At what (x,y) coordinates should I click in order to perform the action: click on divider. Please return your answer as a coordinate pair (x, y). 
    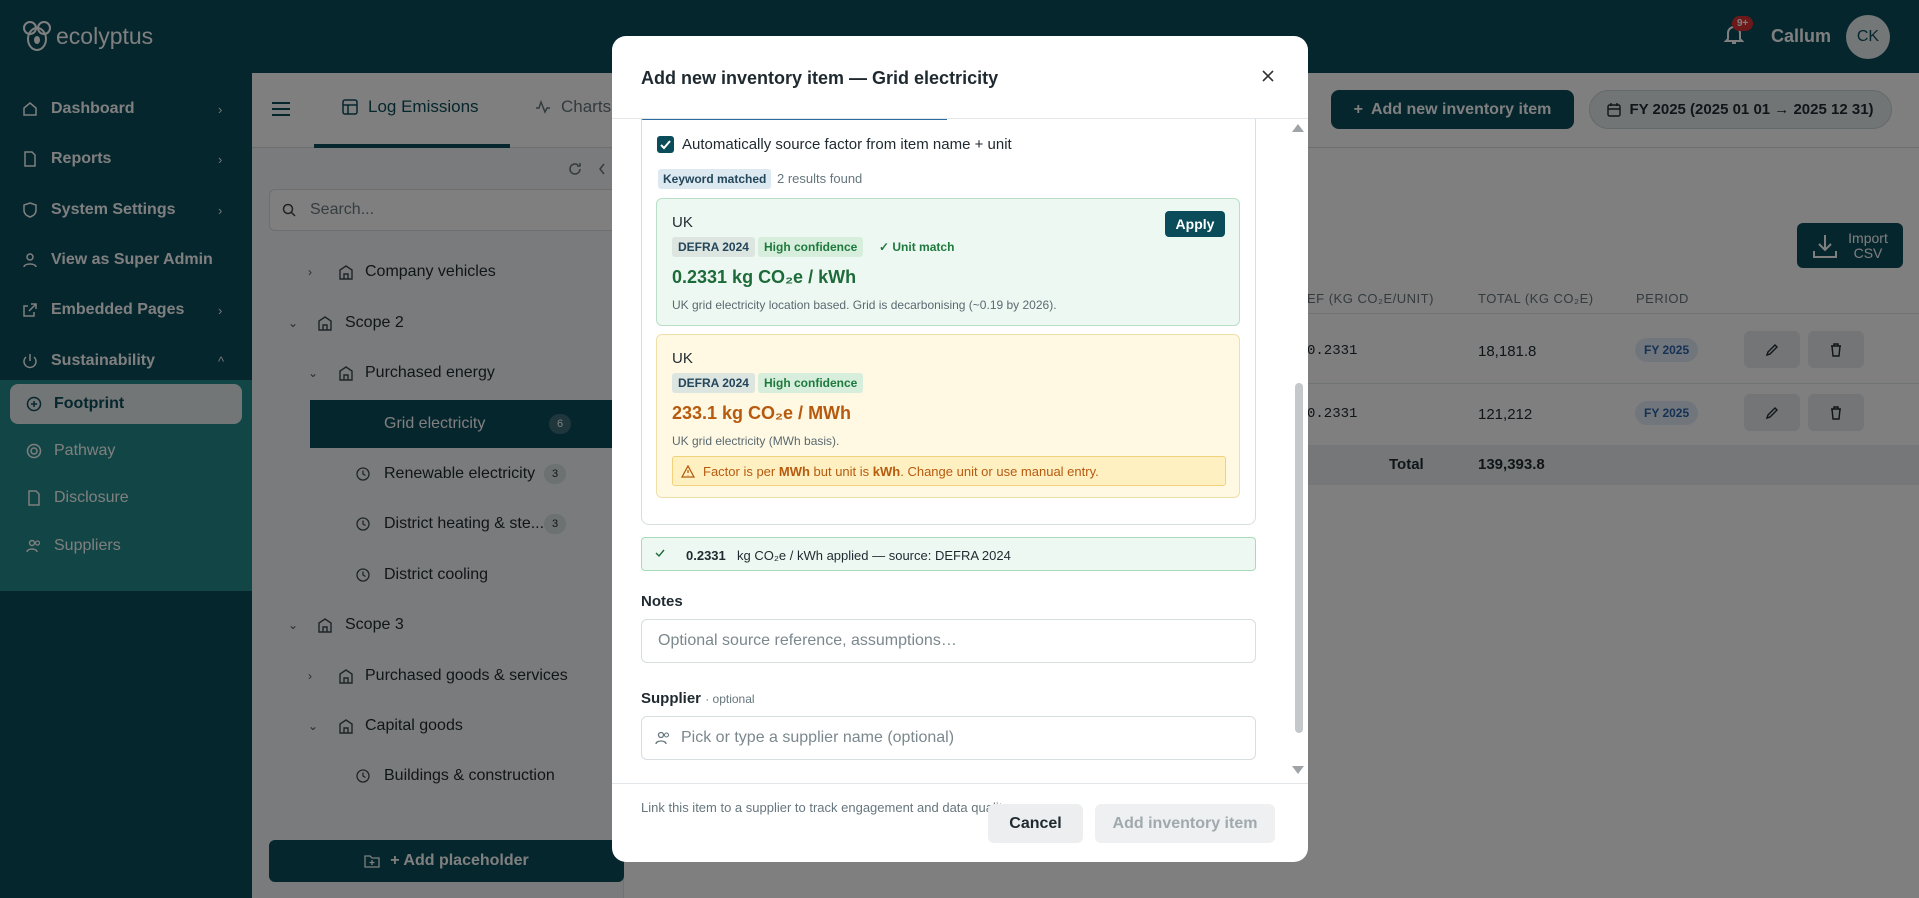
    Looking at the image, I should click on (960, 783).